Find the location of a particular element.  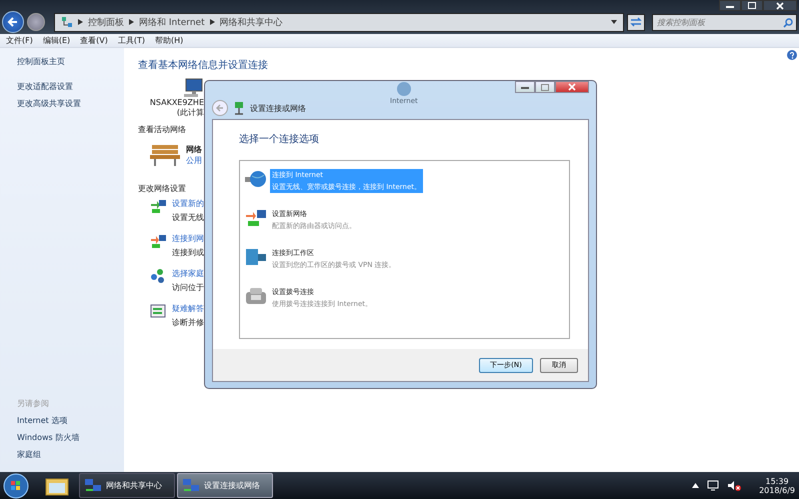

page-title: 查看基本网络信息并设置连接 is located at coordinates (203, 65).